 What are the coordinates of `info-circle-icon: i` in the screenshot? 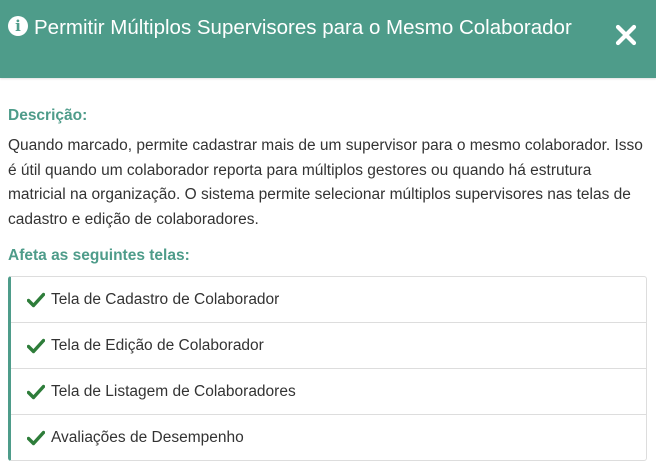 It's located at (18, 26).